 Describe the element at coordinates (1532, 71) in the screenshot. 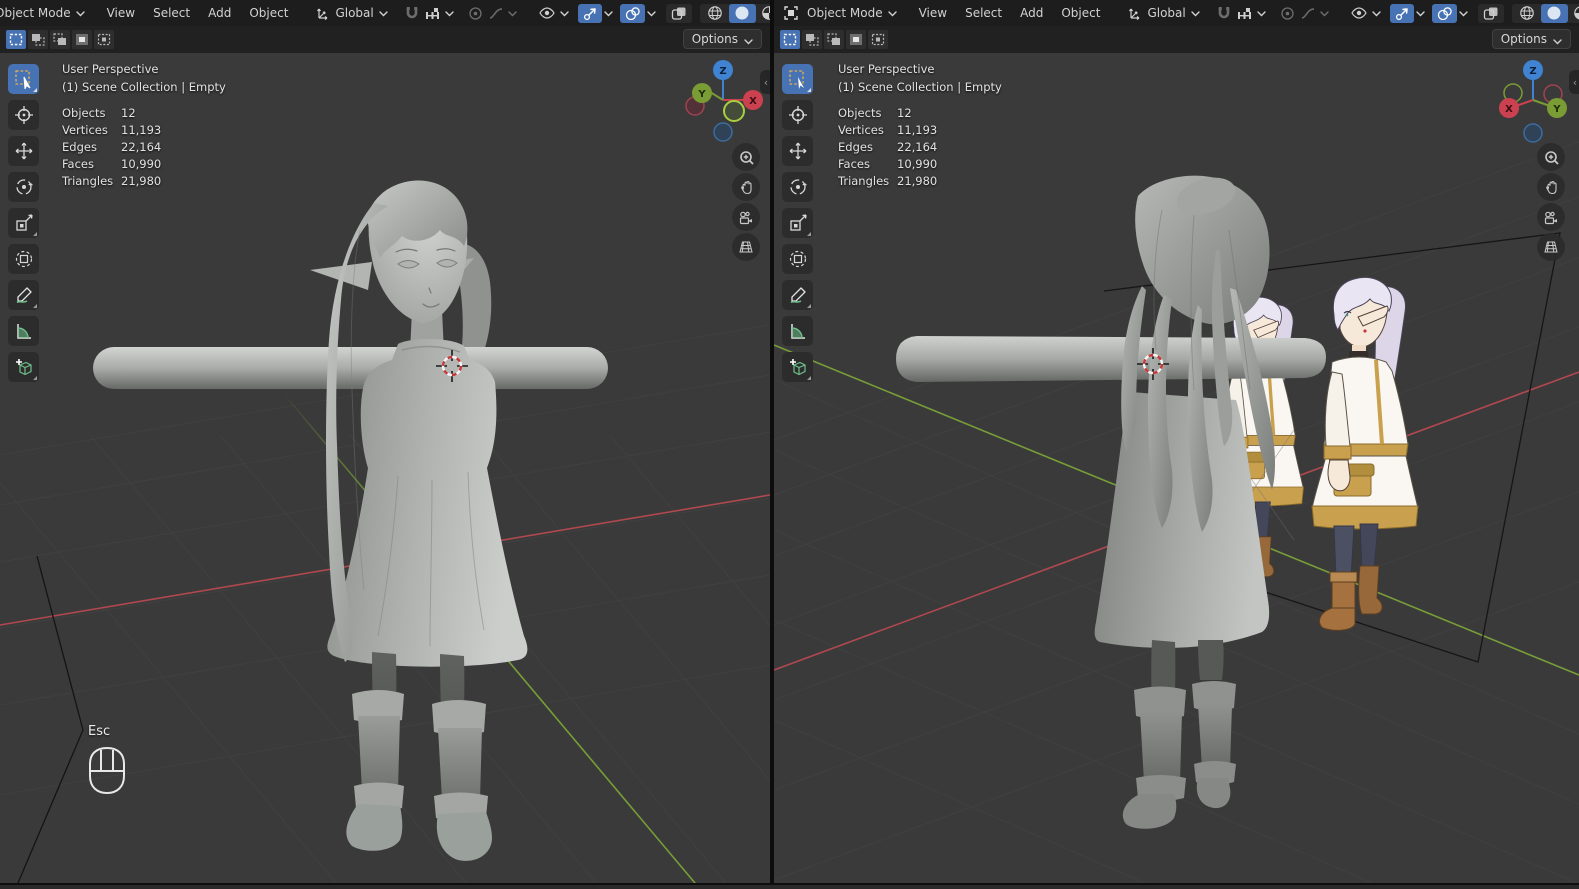

I see `gizmo-z-label: Z` at that location.